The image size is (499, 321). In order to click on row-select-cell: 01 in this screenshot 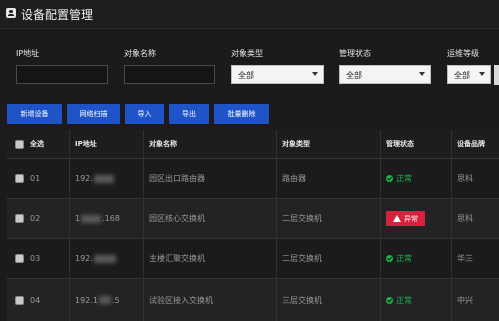, I will do `click(39, 178)`.